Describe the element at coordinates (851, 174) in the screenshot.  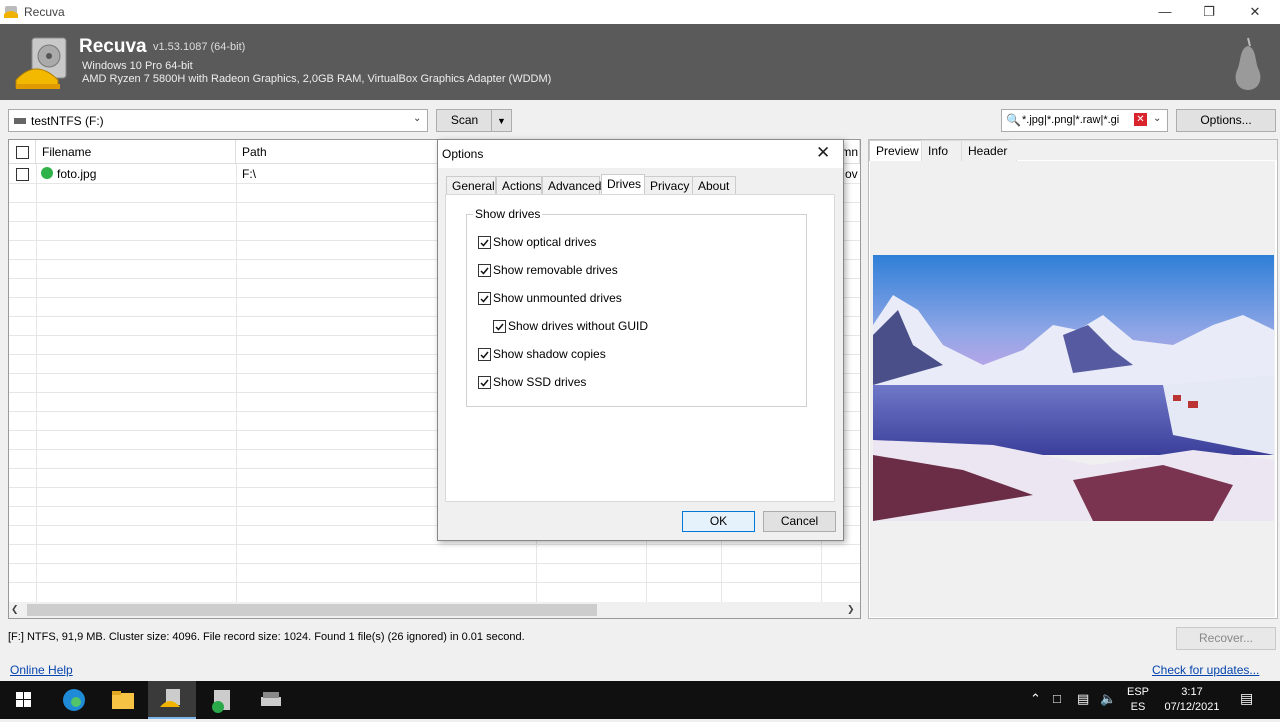
I see `row-extra: ov` at that location.